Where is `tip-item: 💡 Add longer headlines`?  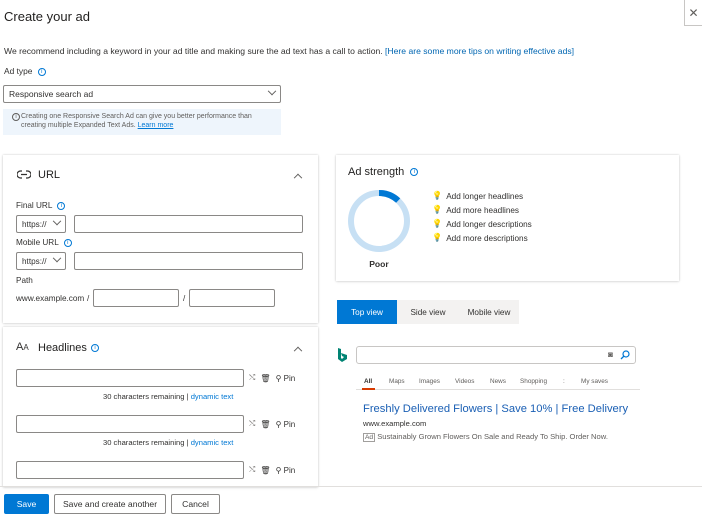
tip-item: 💡 Add longer headlines is located at coordinates (482, 196).